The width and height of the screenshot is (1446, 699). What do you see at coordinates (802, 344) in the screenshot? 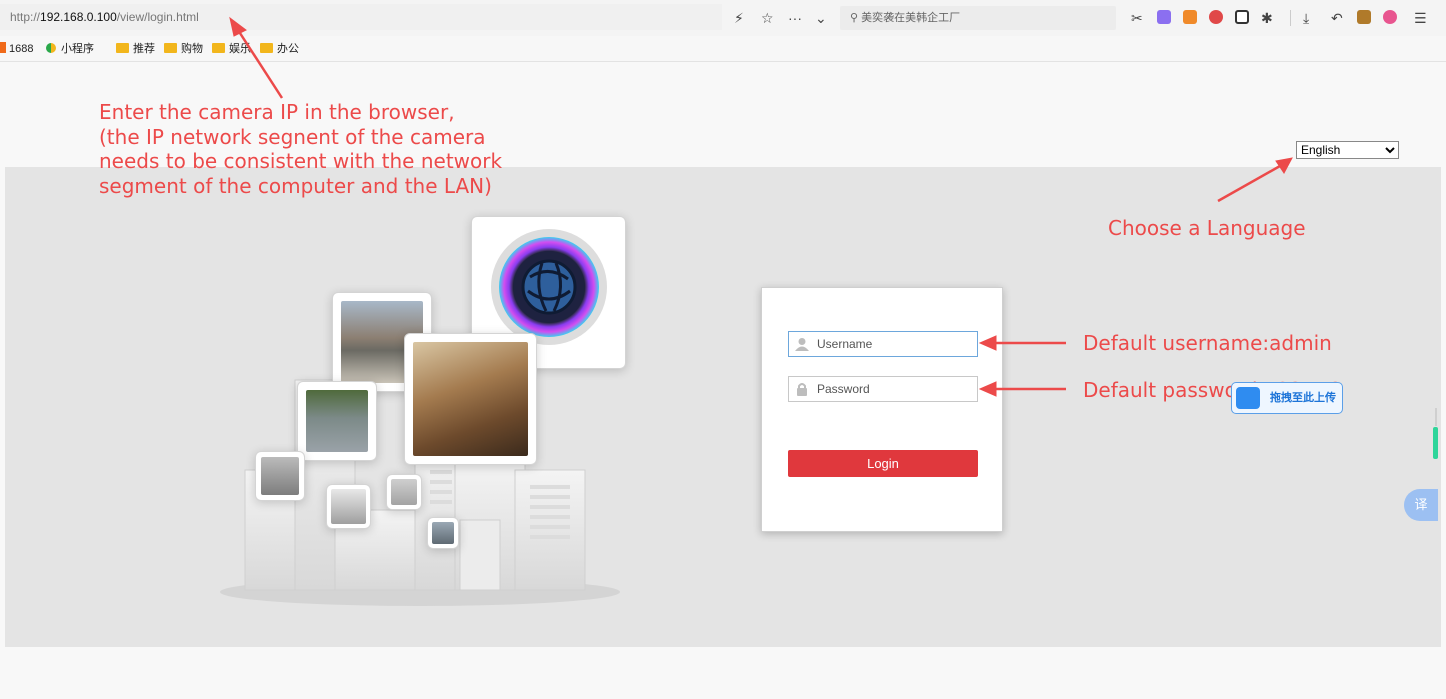
I see `user-icon` at bounding box center [802, 344].